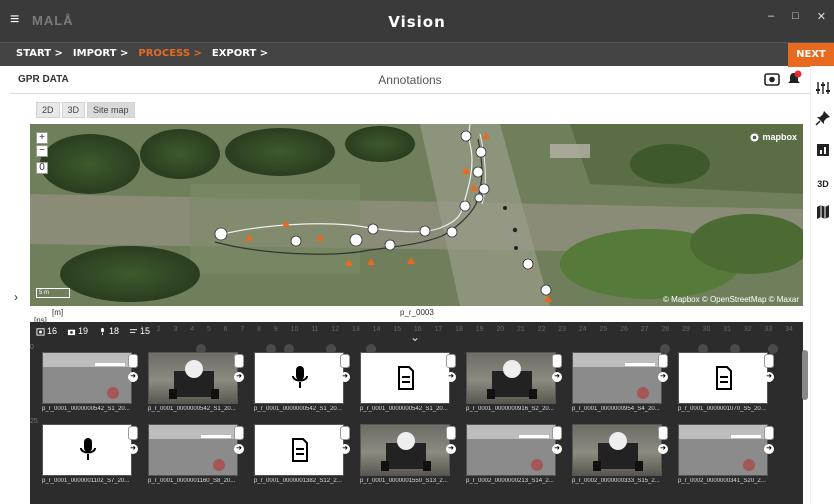  What do you see at coordinates (170, 53) in the screenshot?
I see `step-process: PROCESS >` at bounding box center [170, 53].